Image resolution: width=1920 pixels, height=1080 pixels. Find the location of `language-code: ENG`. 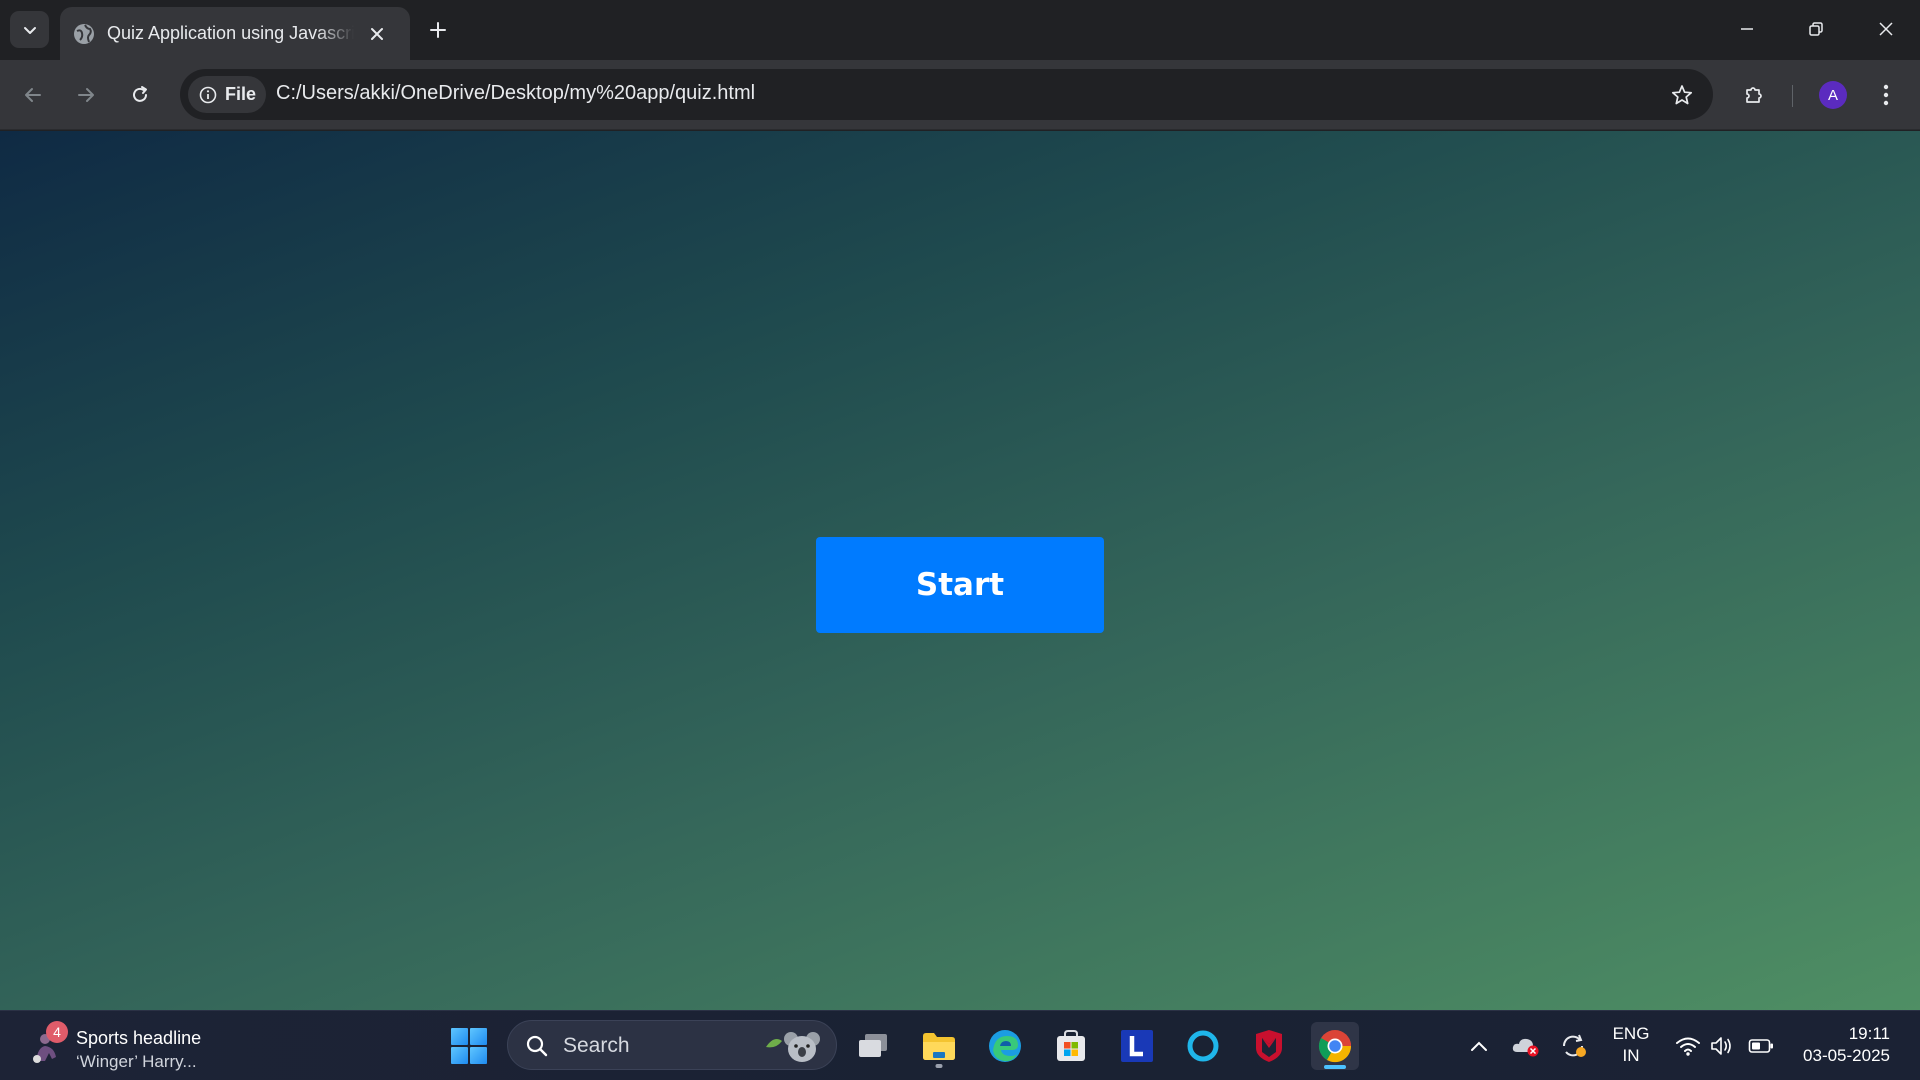

language-code: ENG is located at coordinates (1631, 1033).